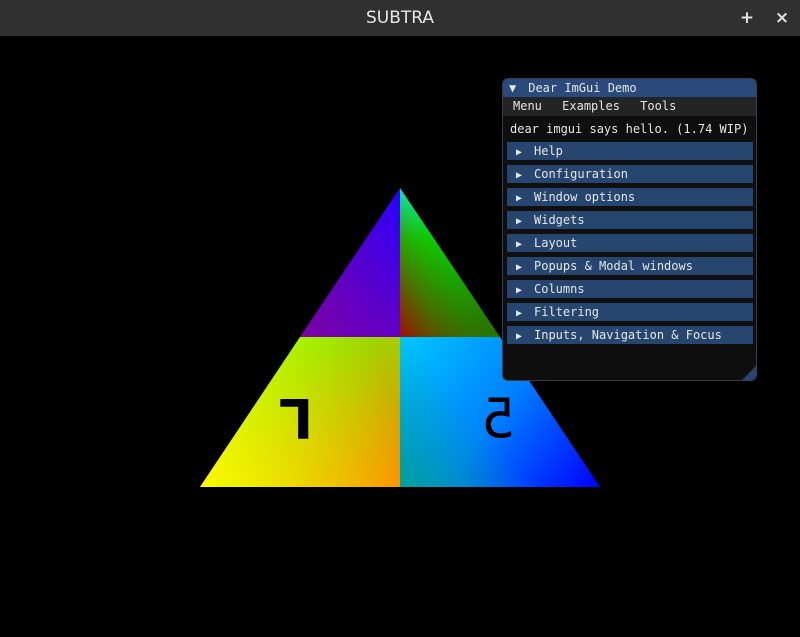  What do you see at coordinates (591, 106) in the screenshot?
I see `menu-examples: Examples` at bounding box center [591, 106].